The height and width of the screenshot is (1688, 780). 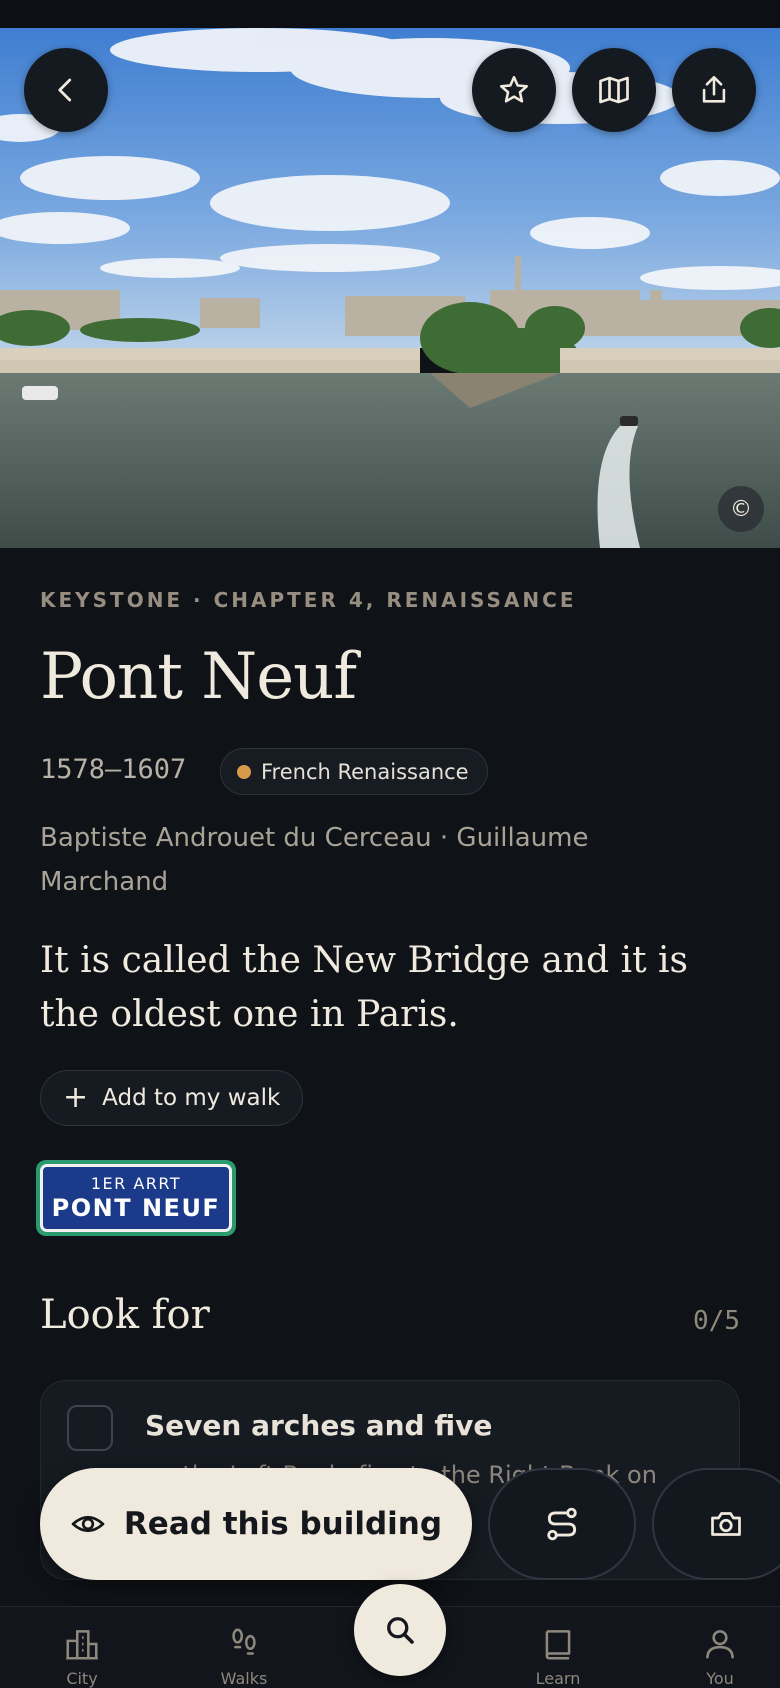 I want to click on copyright-icon: ©, so click(x=741, y=509).